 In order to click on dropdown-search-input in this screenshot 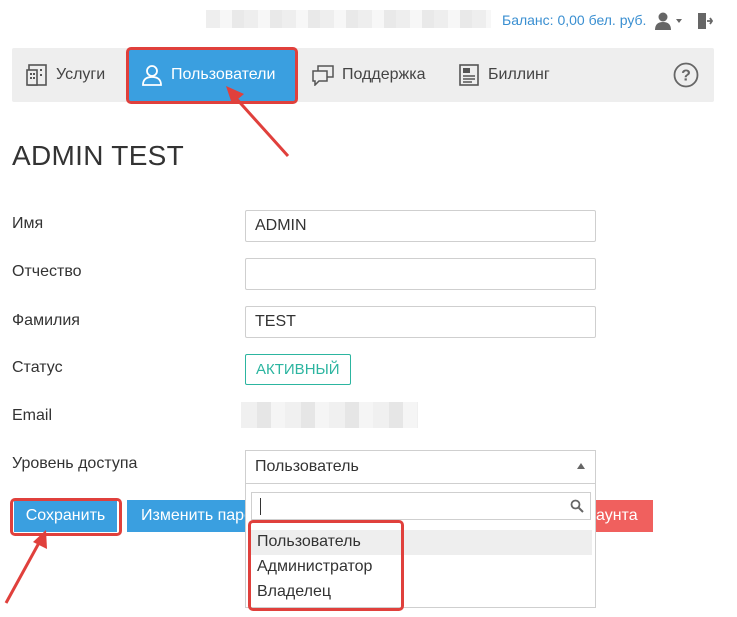, I will do `click(421, 506)`.